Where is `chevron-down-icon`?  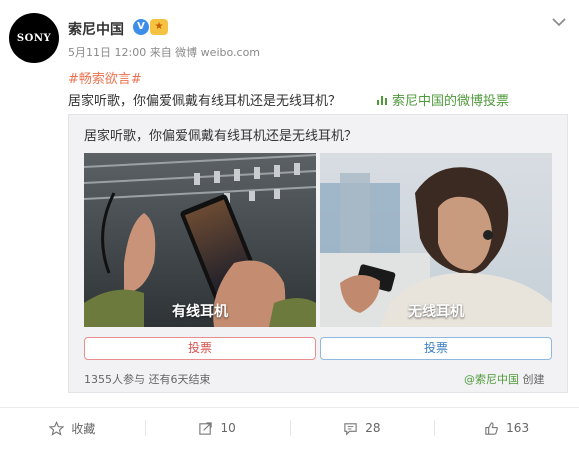
chevron-down-icon is located at coordinates (559, 22).